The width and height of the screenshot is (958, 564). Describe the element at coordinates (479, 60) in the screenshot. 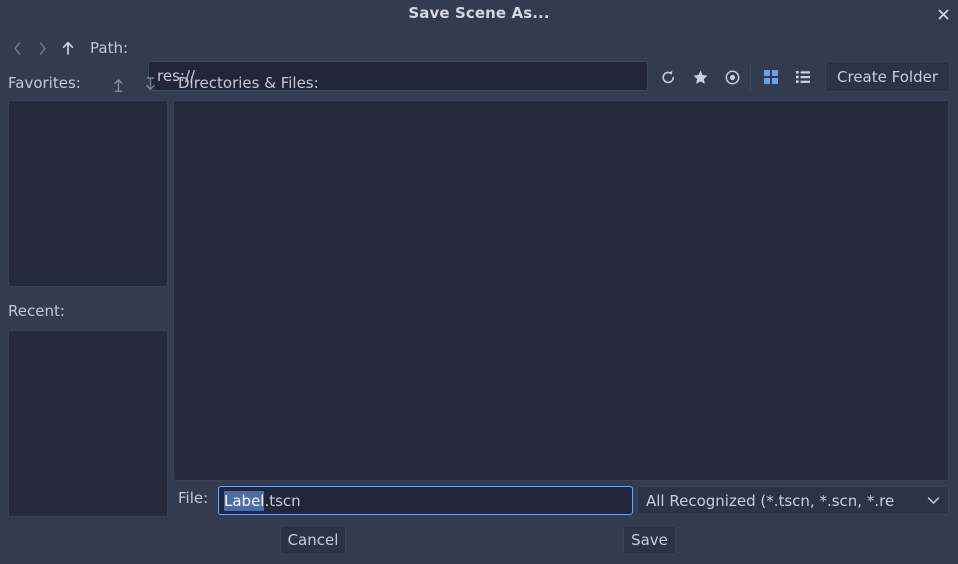

I see `path-toolbar: Path: res:// Create Folder` at that location.